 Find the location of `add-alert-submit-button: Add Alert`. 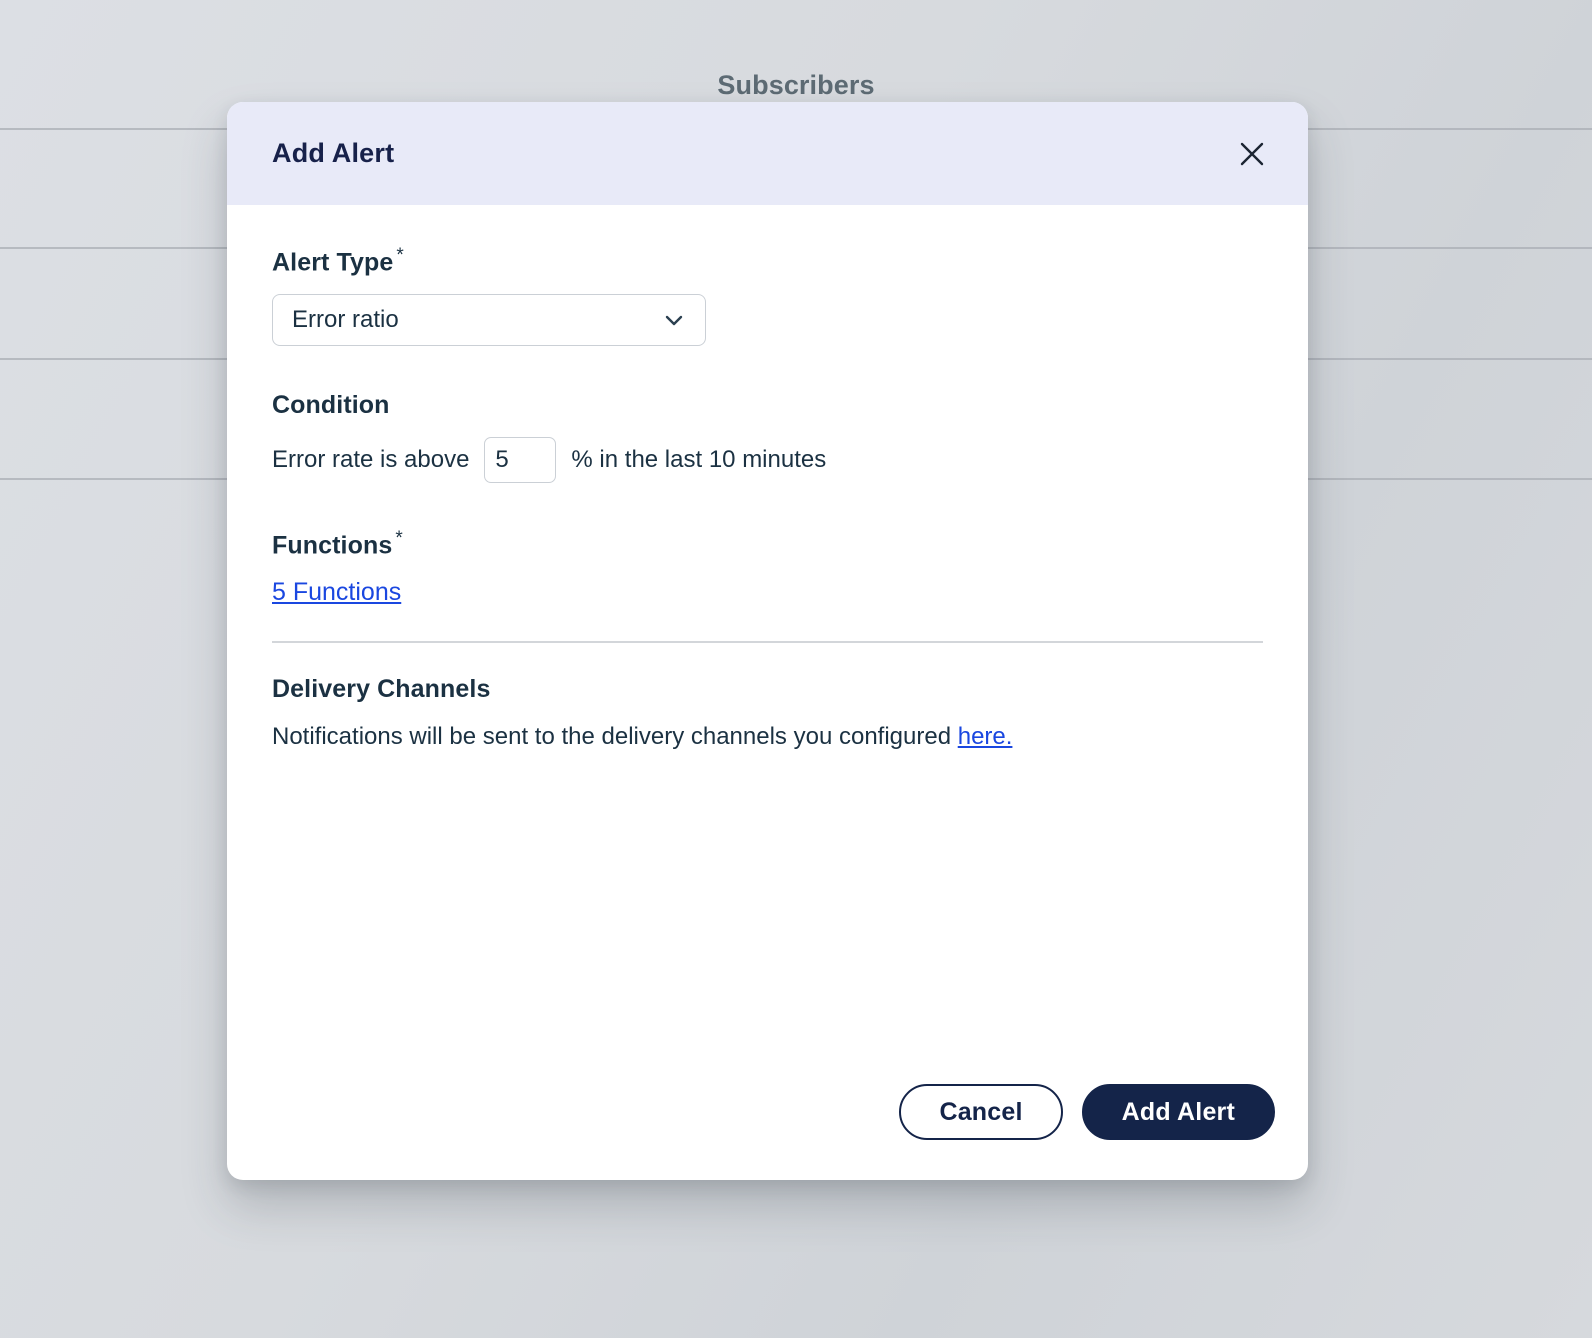

add-alert-submit-button: Add Alert is located at coordinates (1178, 1112).